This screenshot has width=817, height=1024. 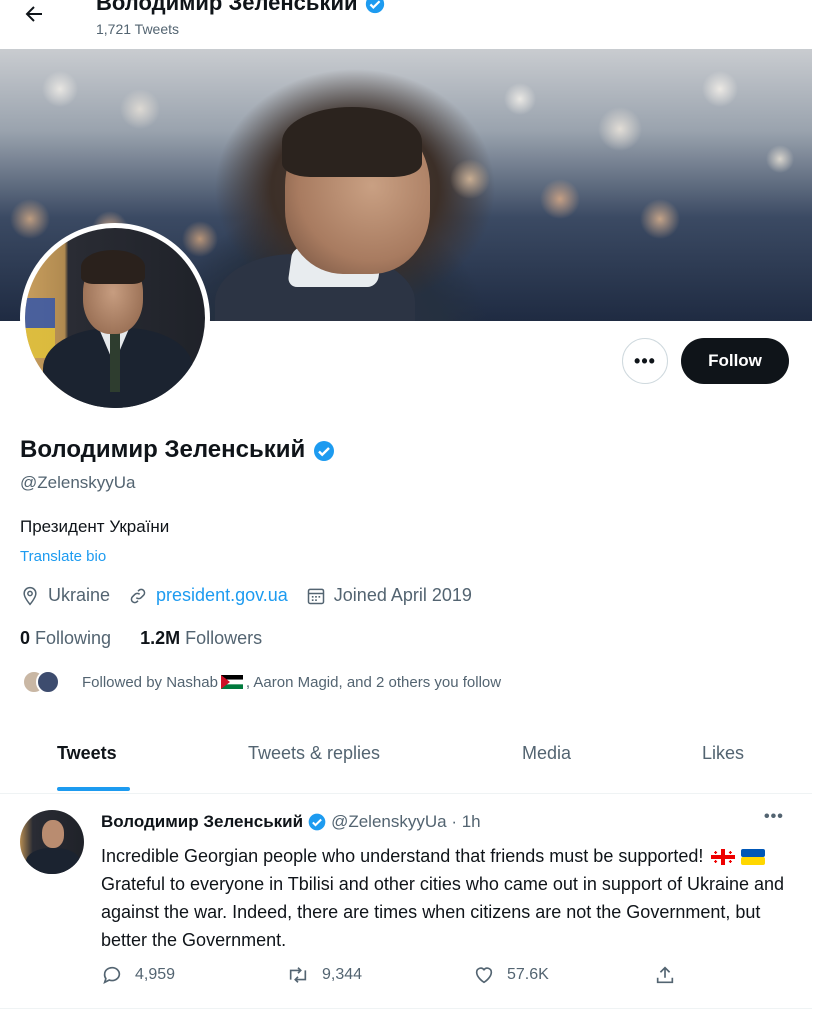 I want to click on followers-link: 1.2M Followers, so click(x=201, y=638).